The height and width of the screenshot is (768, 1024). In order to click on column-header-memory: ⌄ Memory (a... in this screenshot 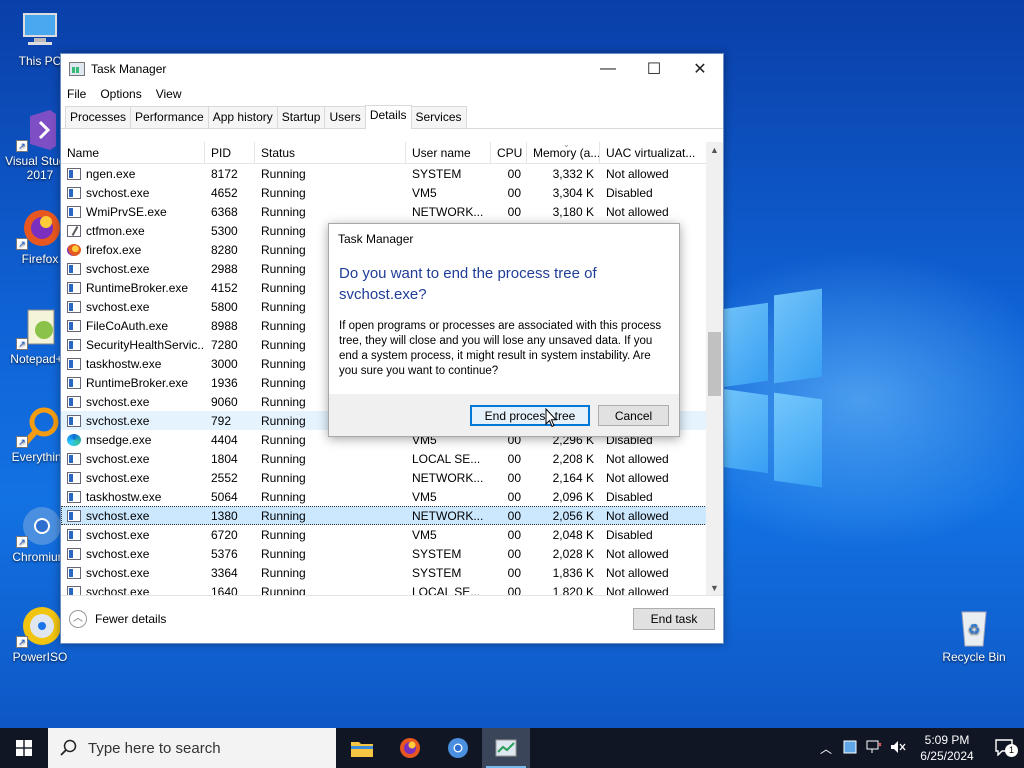, I will do `click(563, 152)`.